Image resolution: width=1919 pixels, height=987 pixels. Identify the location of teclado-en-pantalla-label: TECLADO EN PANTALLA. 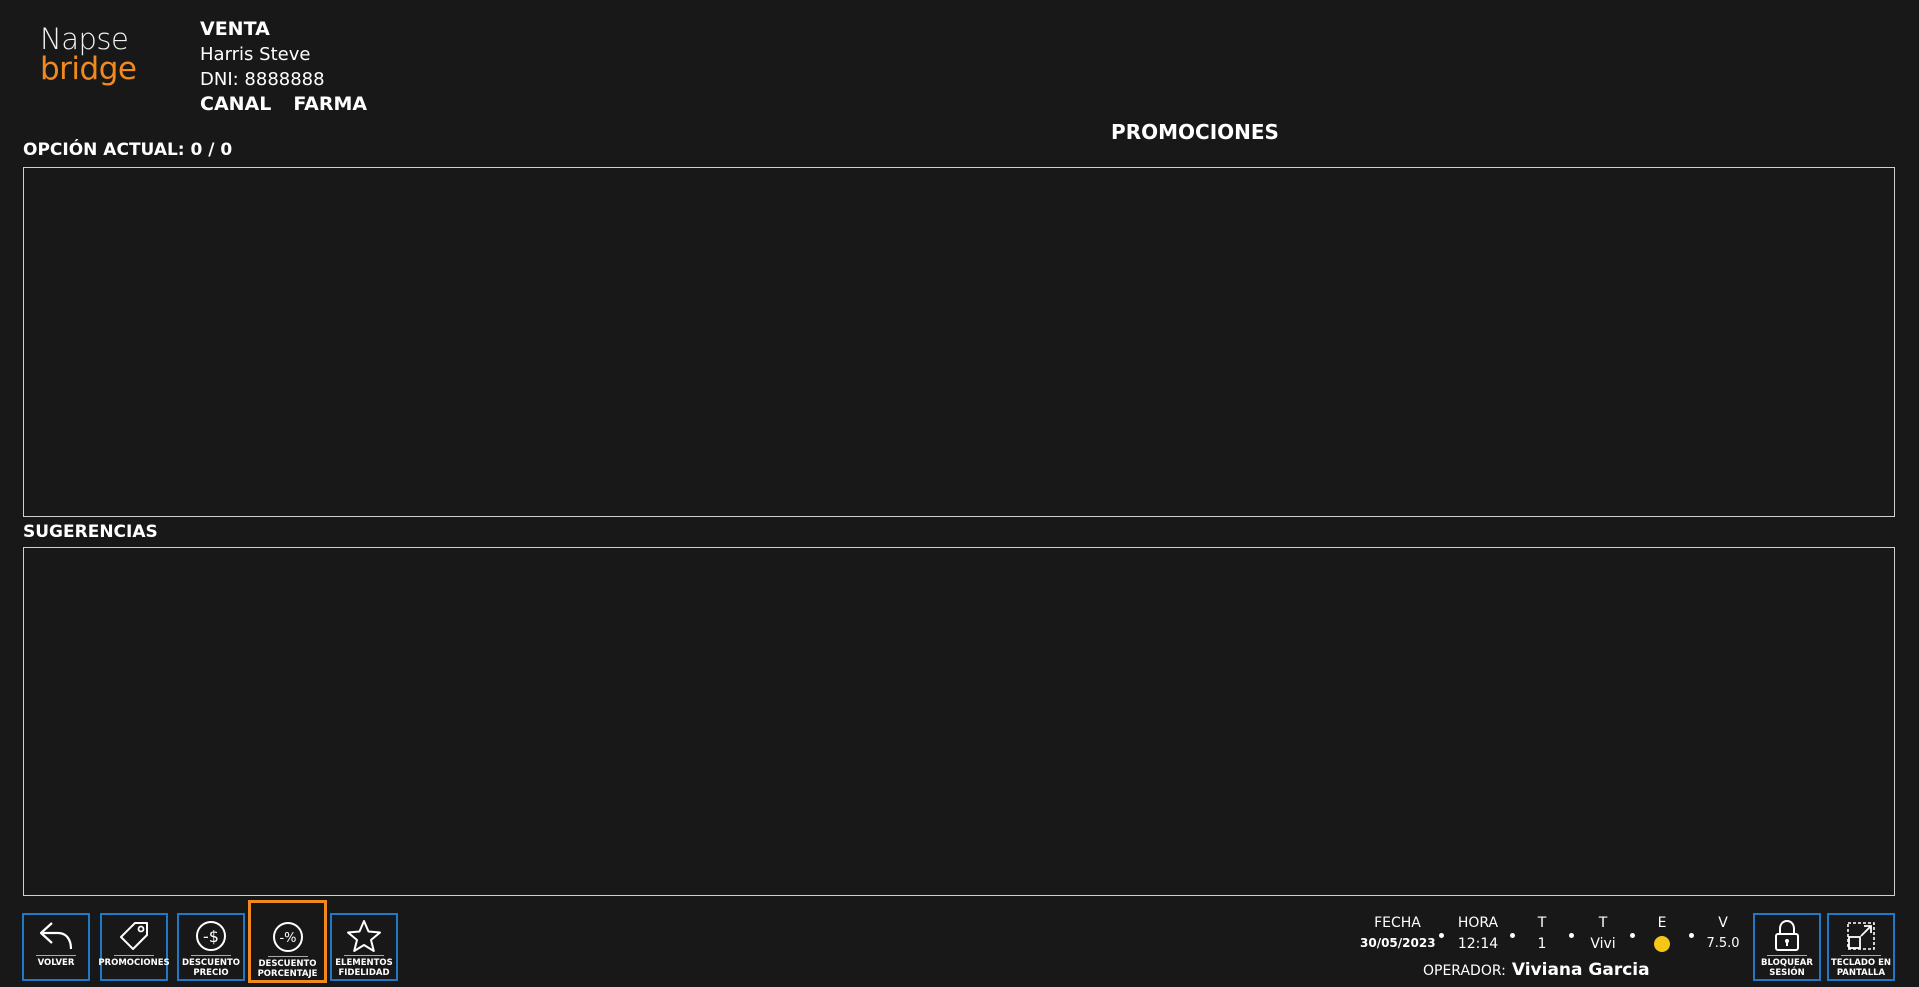
(1861, 968).